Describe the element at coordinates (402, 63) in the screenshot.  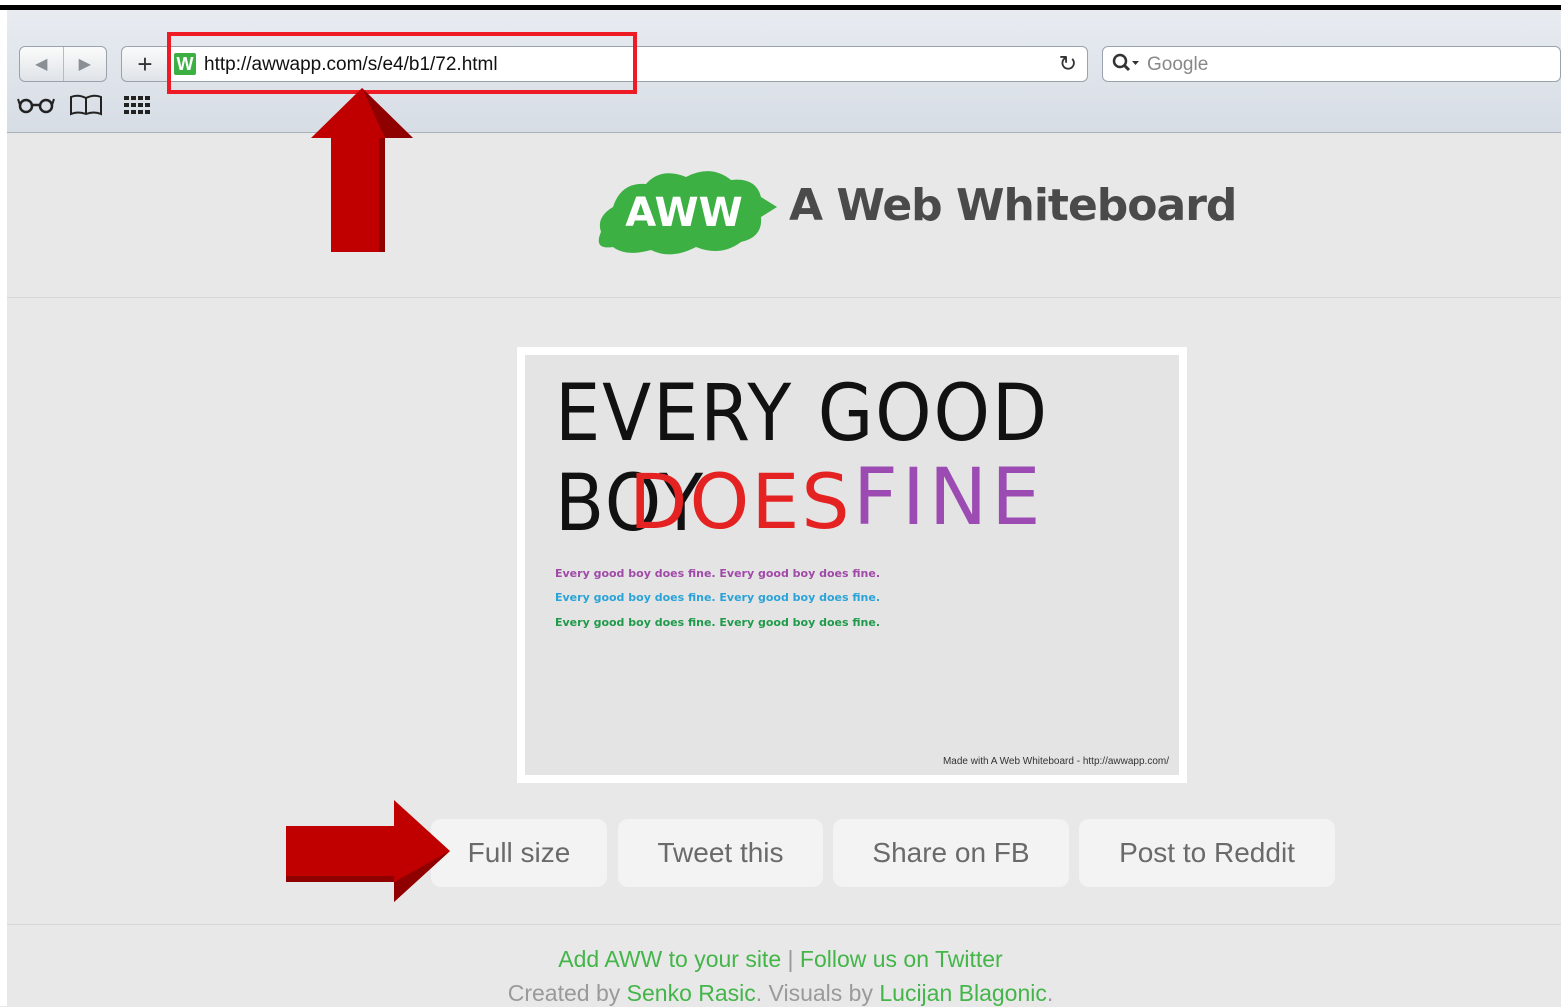
I see `url-highlight-box` at that location.